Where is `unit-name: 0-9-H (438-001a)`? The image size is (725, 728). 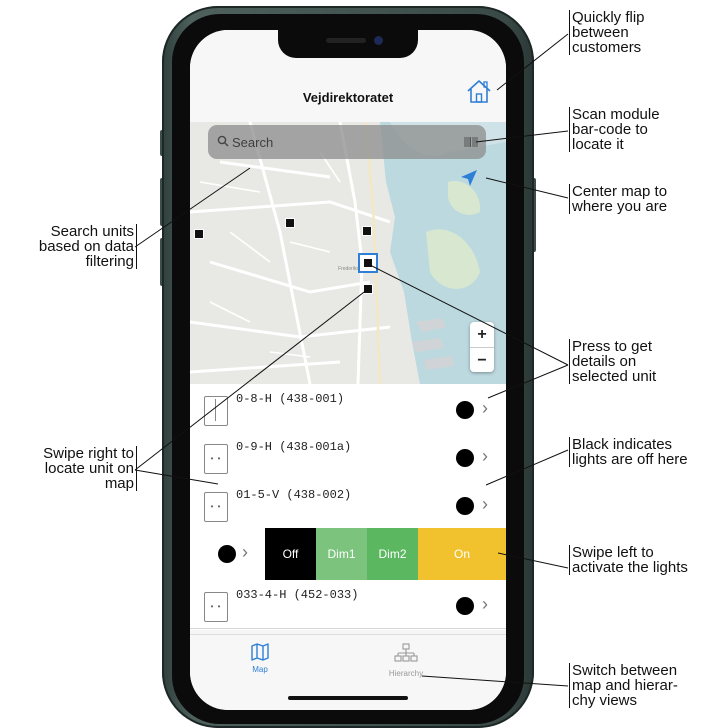 unit-name: 0-9-H (438-001a) is located at coordinates (294, 447).